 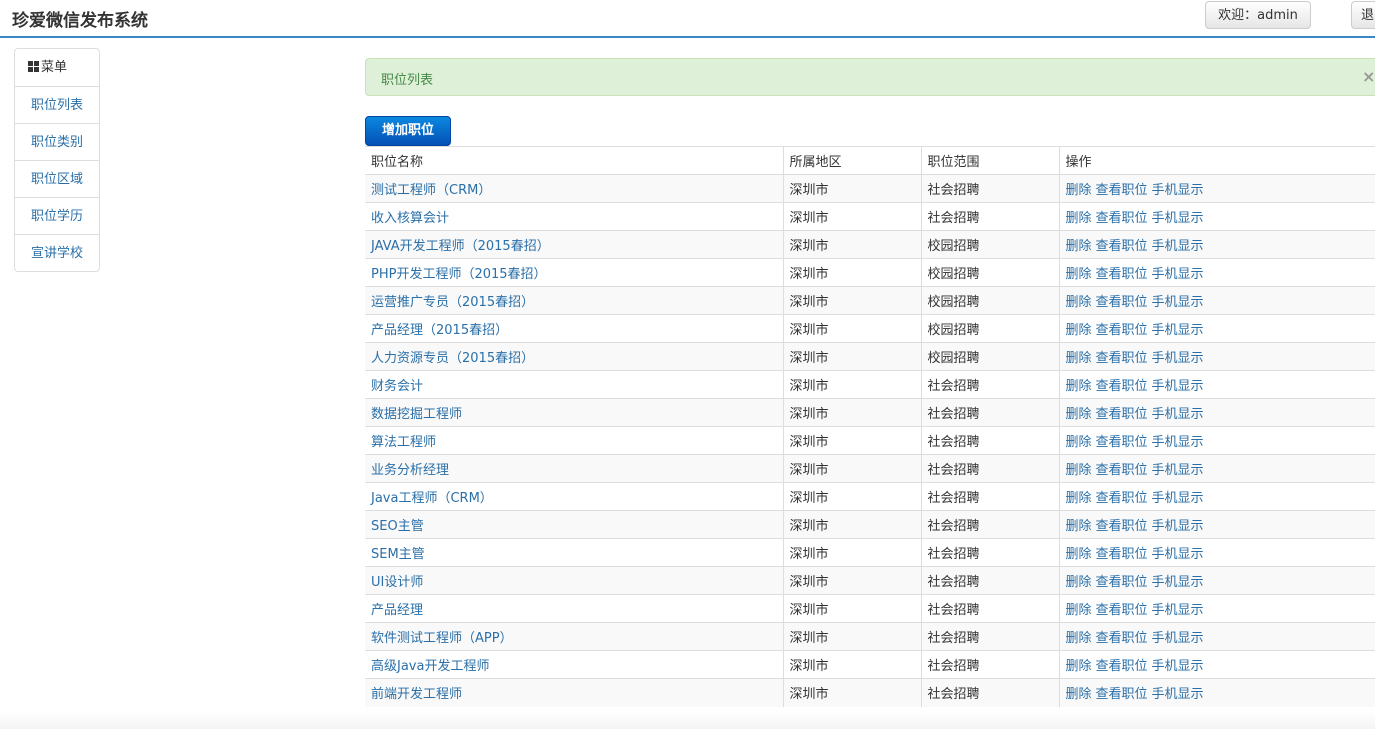 What do you see at coordinates (408, 131) in the screenshot?
I see `add-job-button: 增加职位` at bounding box center [408, 131].